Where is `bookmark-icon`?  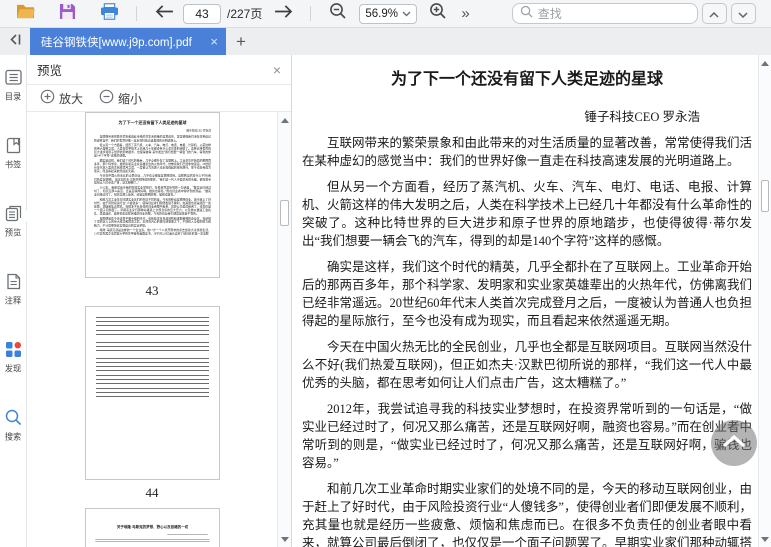 bookmark-icon is located at coordinates (13, 145).